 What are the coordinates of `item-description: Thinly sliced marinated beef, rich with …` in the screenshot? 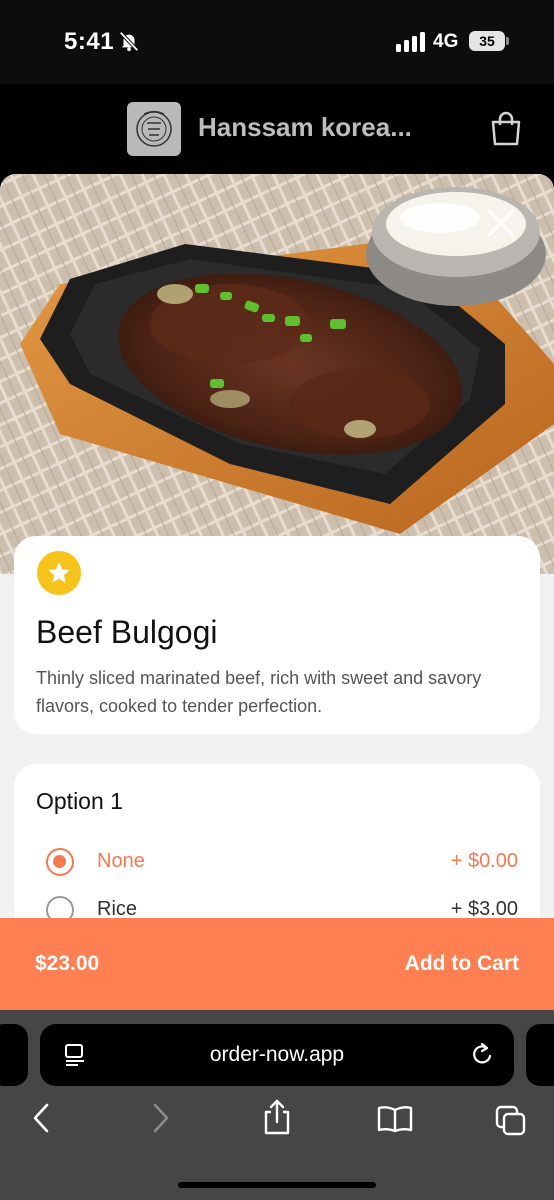 It's located at (259, 692).